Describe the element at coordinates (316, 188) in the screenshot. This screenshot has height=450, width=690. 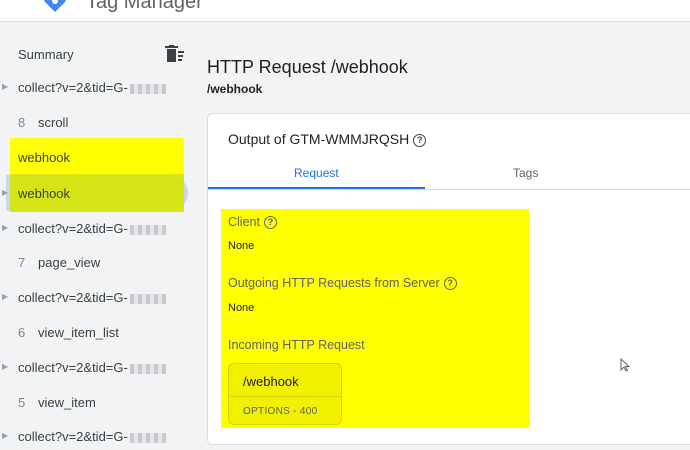
I see `active-tab-indicator` at that location.